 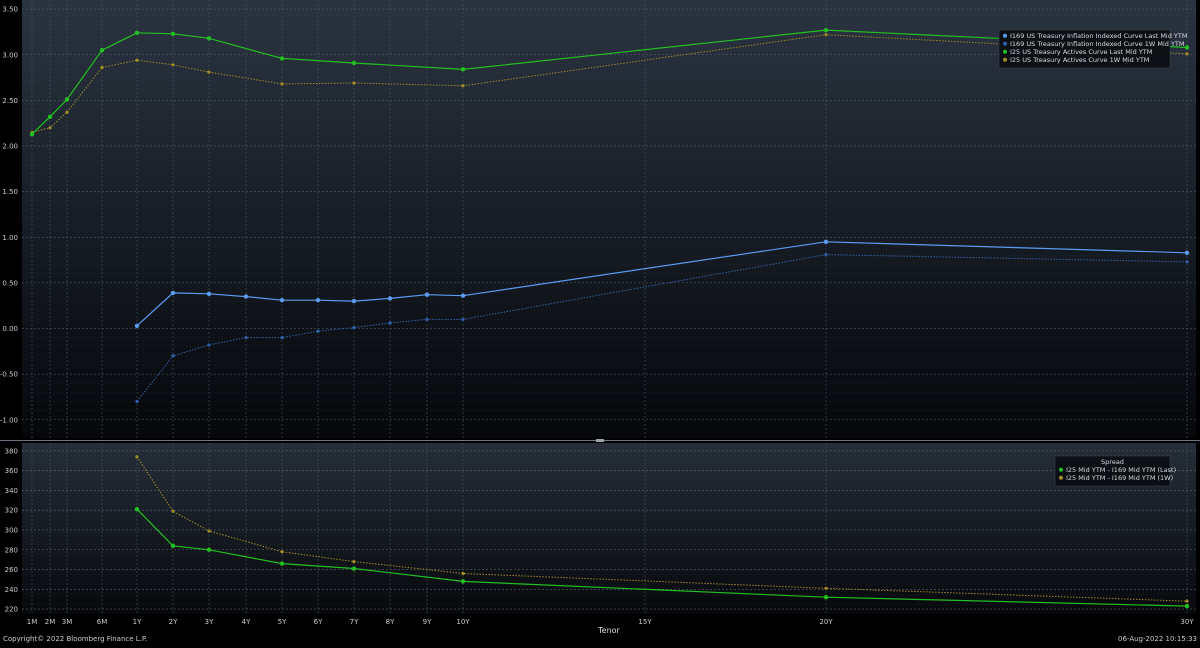 I want to click on x-tick-label: 1Y, so click(x=137, y=622).